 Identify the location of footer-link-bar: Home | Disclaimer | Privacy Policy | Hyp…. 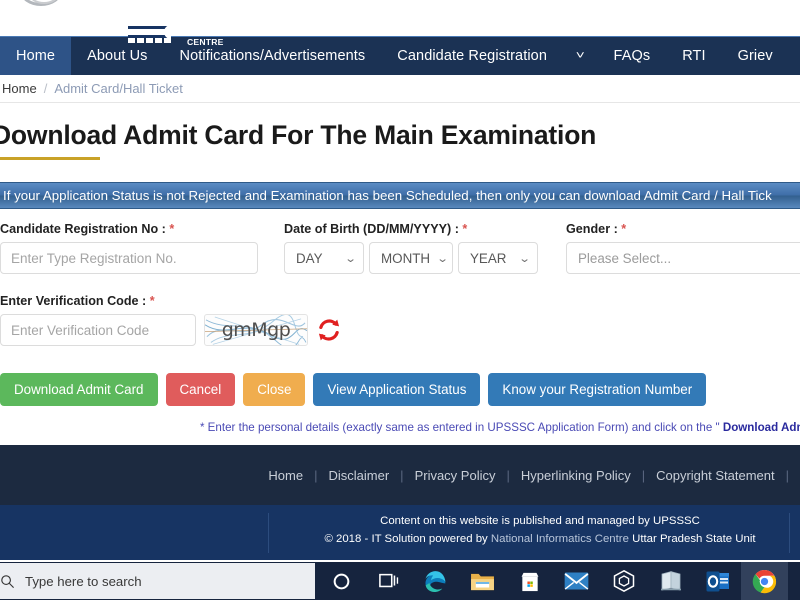
(400, 475).